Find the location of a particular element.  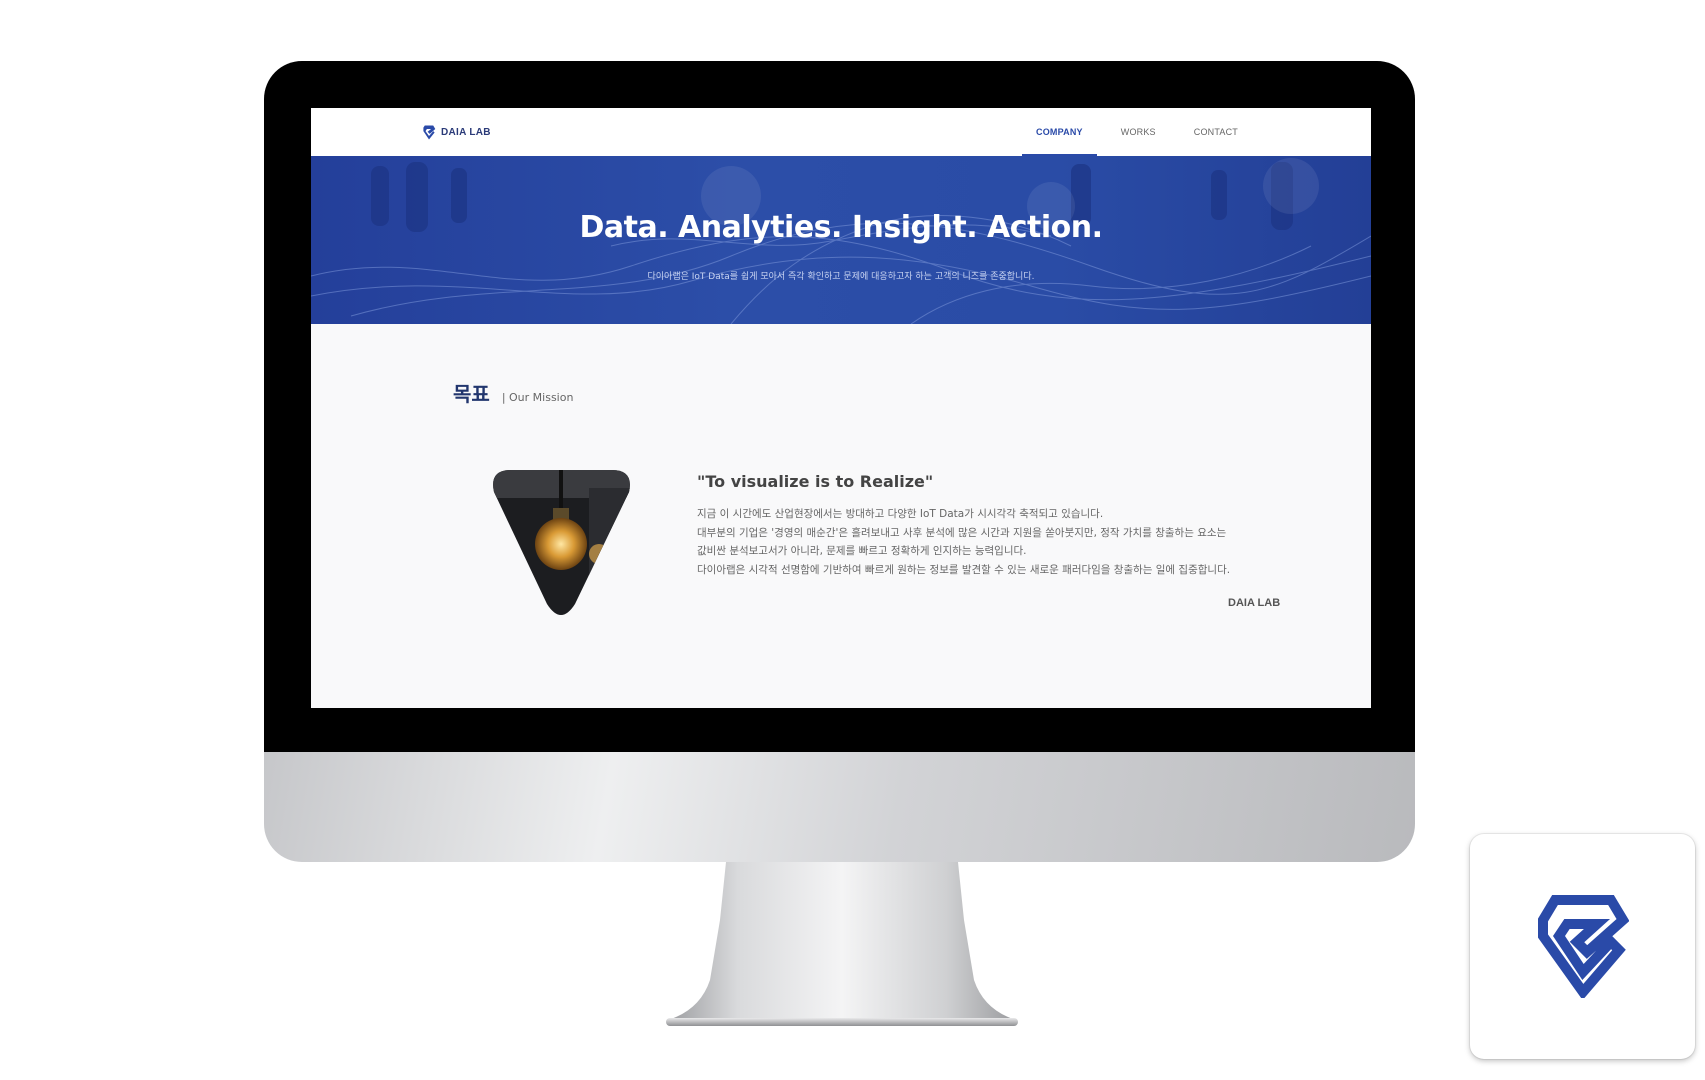

mission-heading: 목표 | Our Mission is located at coordinates (513, 392).